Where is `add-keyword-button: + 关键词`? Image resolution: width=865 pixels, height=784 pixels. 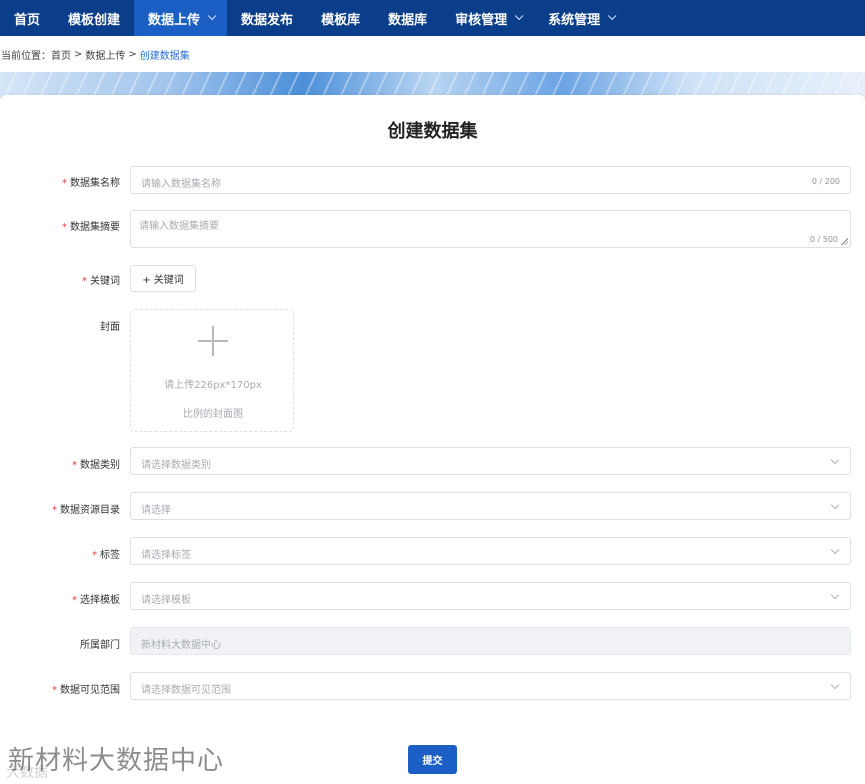 add-keyword-button: + 关键词 is located at coordinates (163, 278).